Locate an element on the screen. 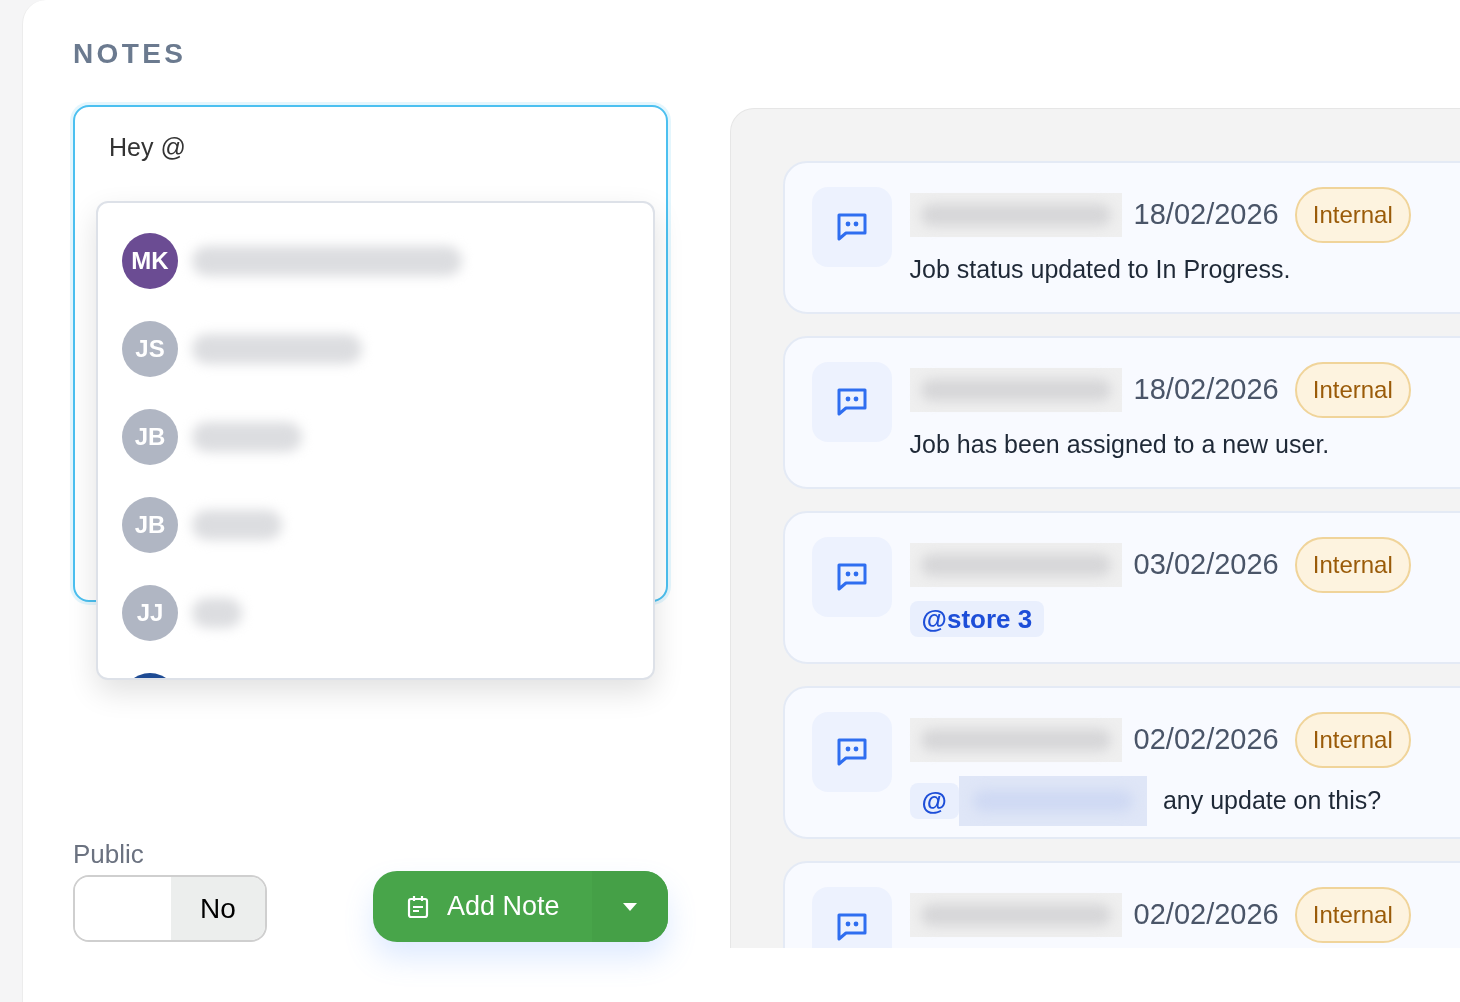  note-date: 03/02/2026 is located at coordinates (1206, 565).